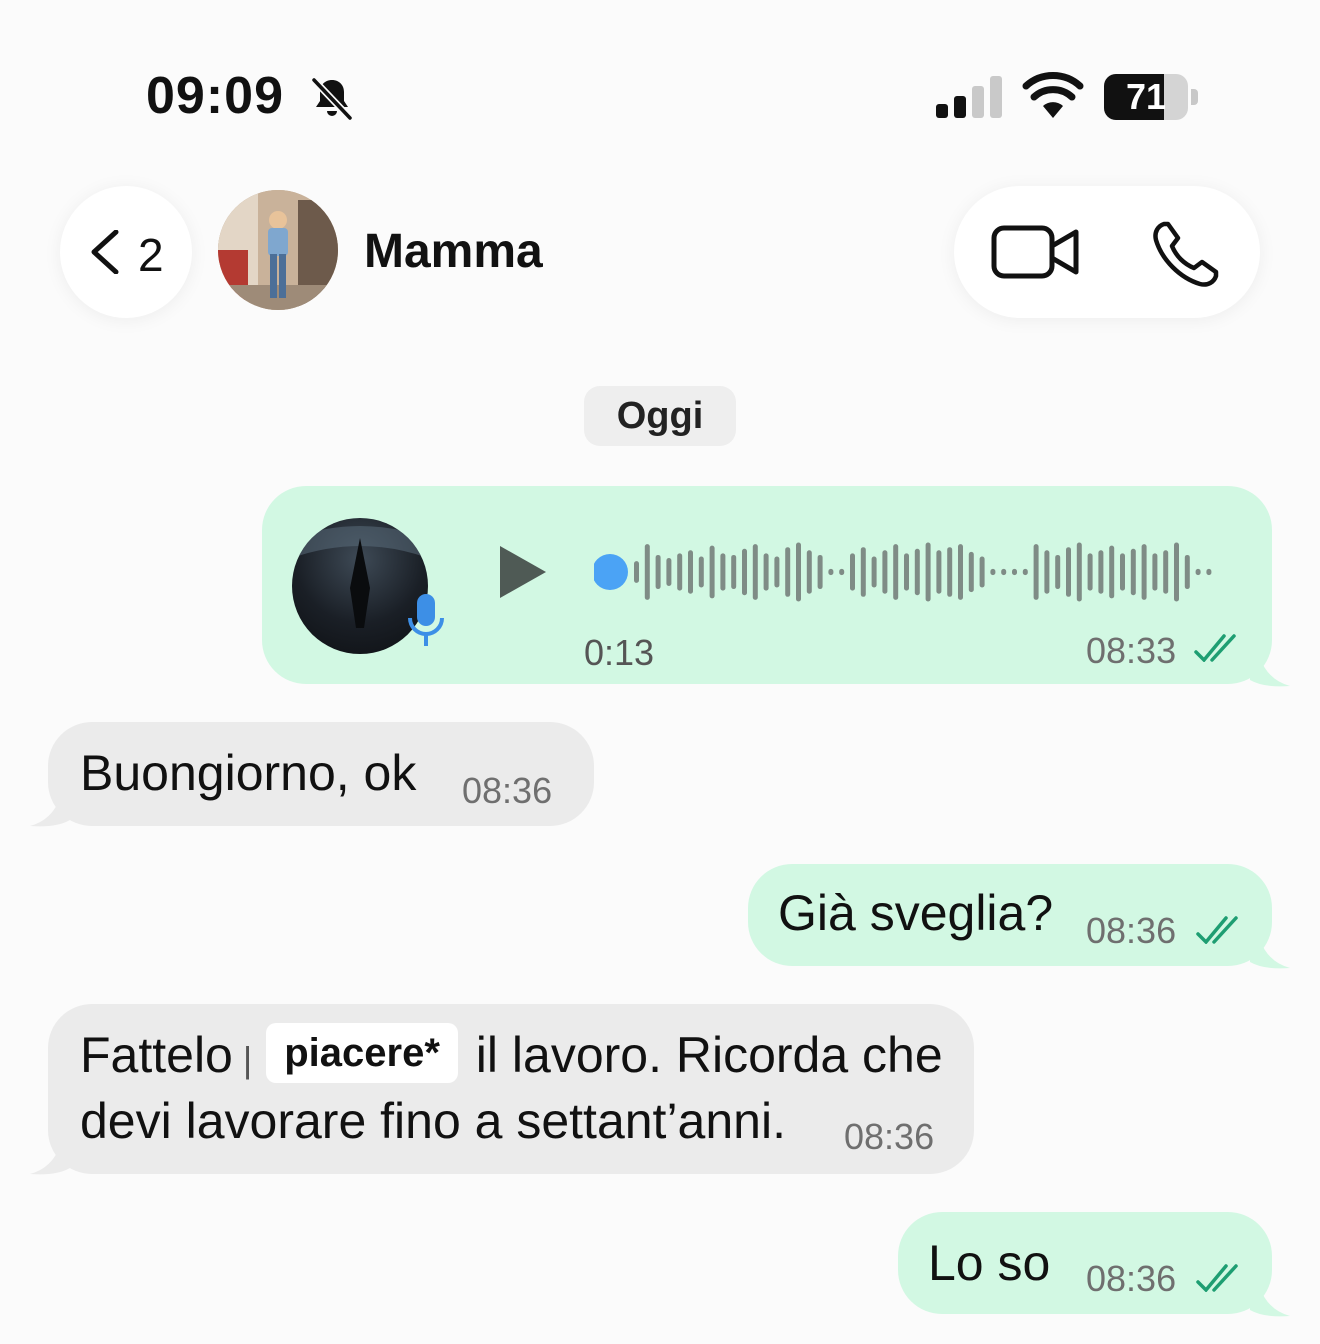 This screenshot has height=1344, width=1320. Describe the element at coordinates (1107, 252) in the screenshot. I see `call-actions` at that location.